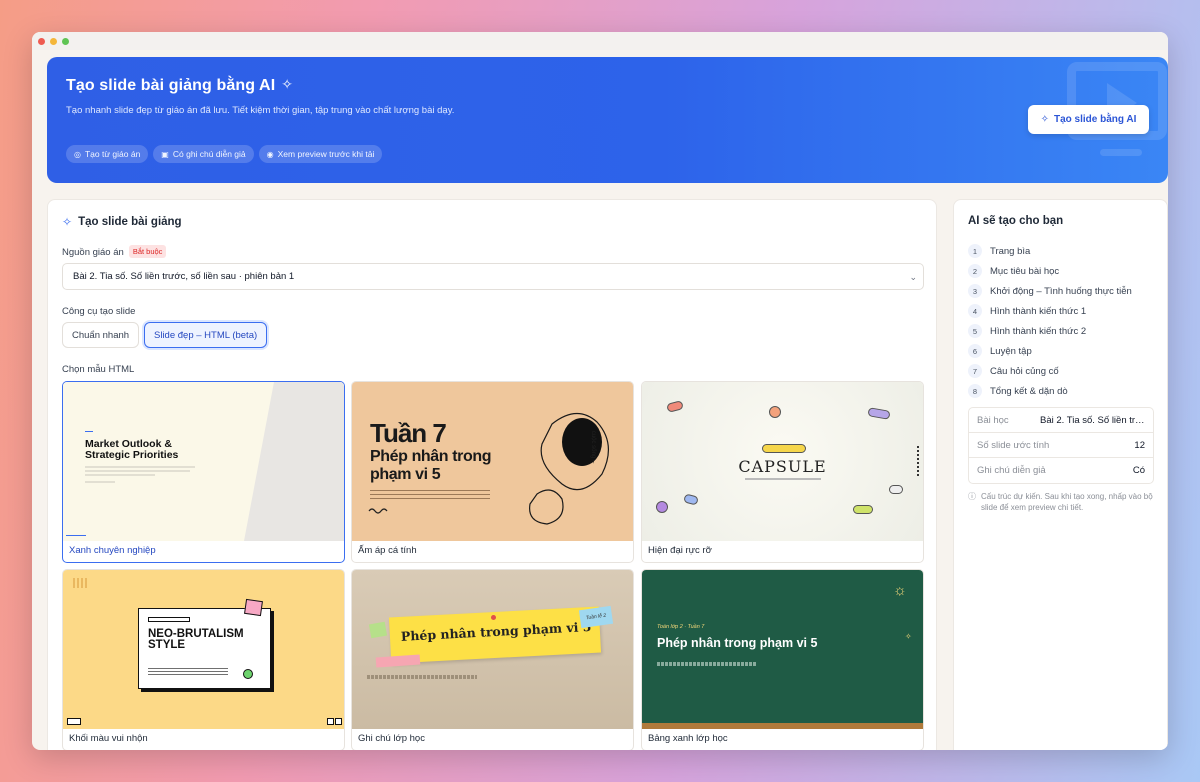 The height and width of the screenshot is (782, 1200). What do you see at coordinates (1063, 391) in the screenshot?
I see `list-item: 8 Tổng kết & dặn dò` at bounding box center [1063, 391].